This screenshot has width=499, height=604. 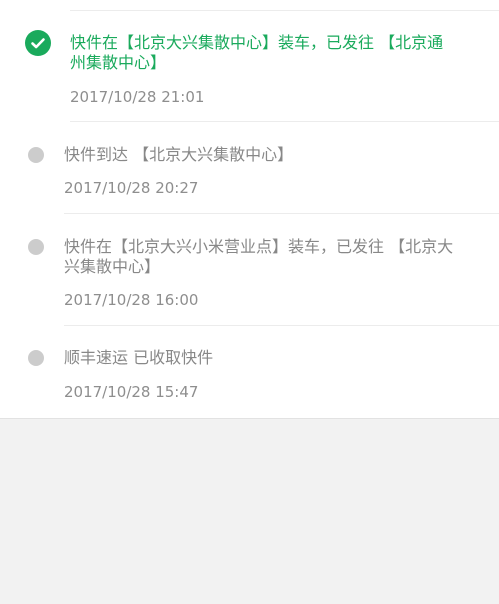 I want to click on event-description-line2: 州集散中心】, so click(x=118, y=62).